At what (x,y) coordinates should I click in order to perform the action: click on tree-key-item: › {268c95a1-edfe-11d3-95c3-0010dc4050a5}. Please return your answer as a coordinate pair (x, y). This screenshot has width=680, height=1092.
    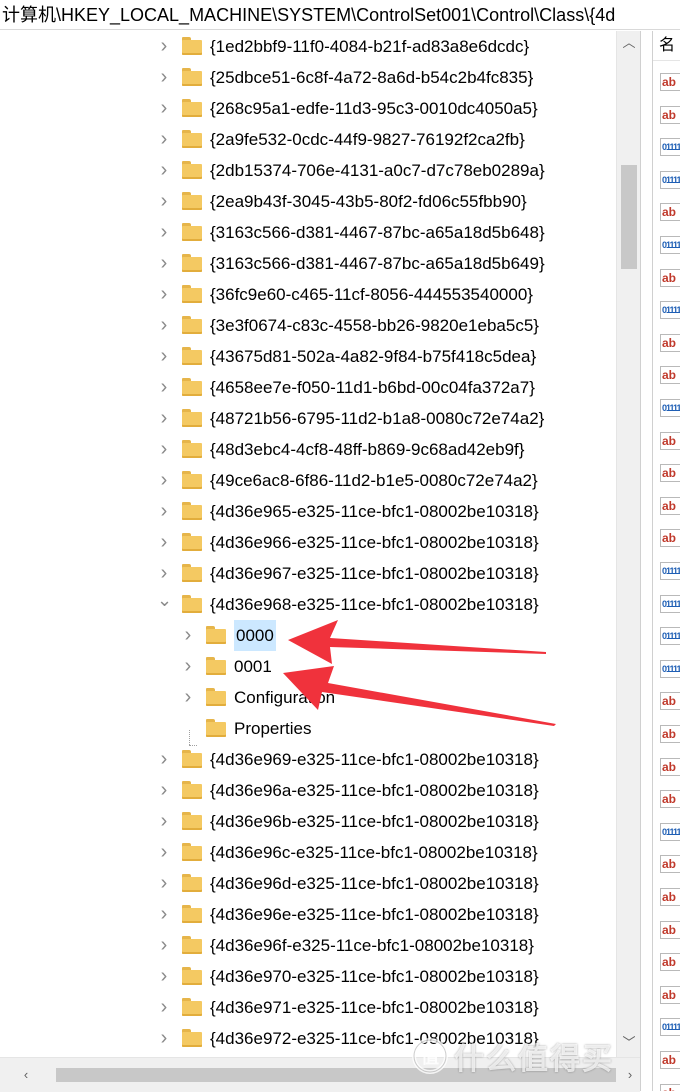
    Looking at the image, I should click on (308, 108).